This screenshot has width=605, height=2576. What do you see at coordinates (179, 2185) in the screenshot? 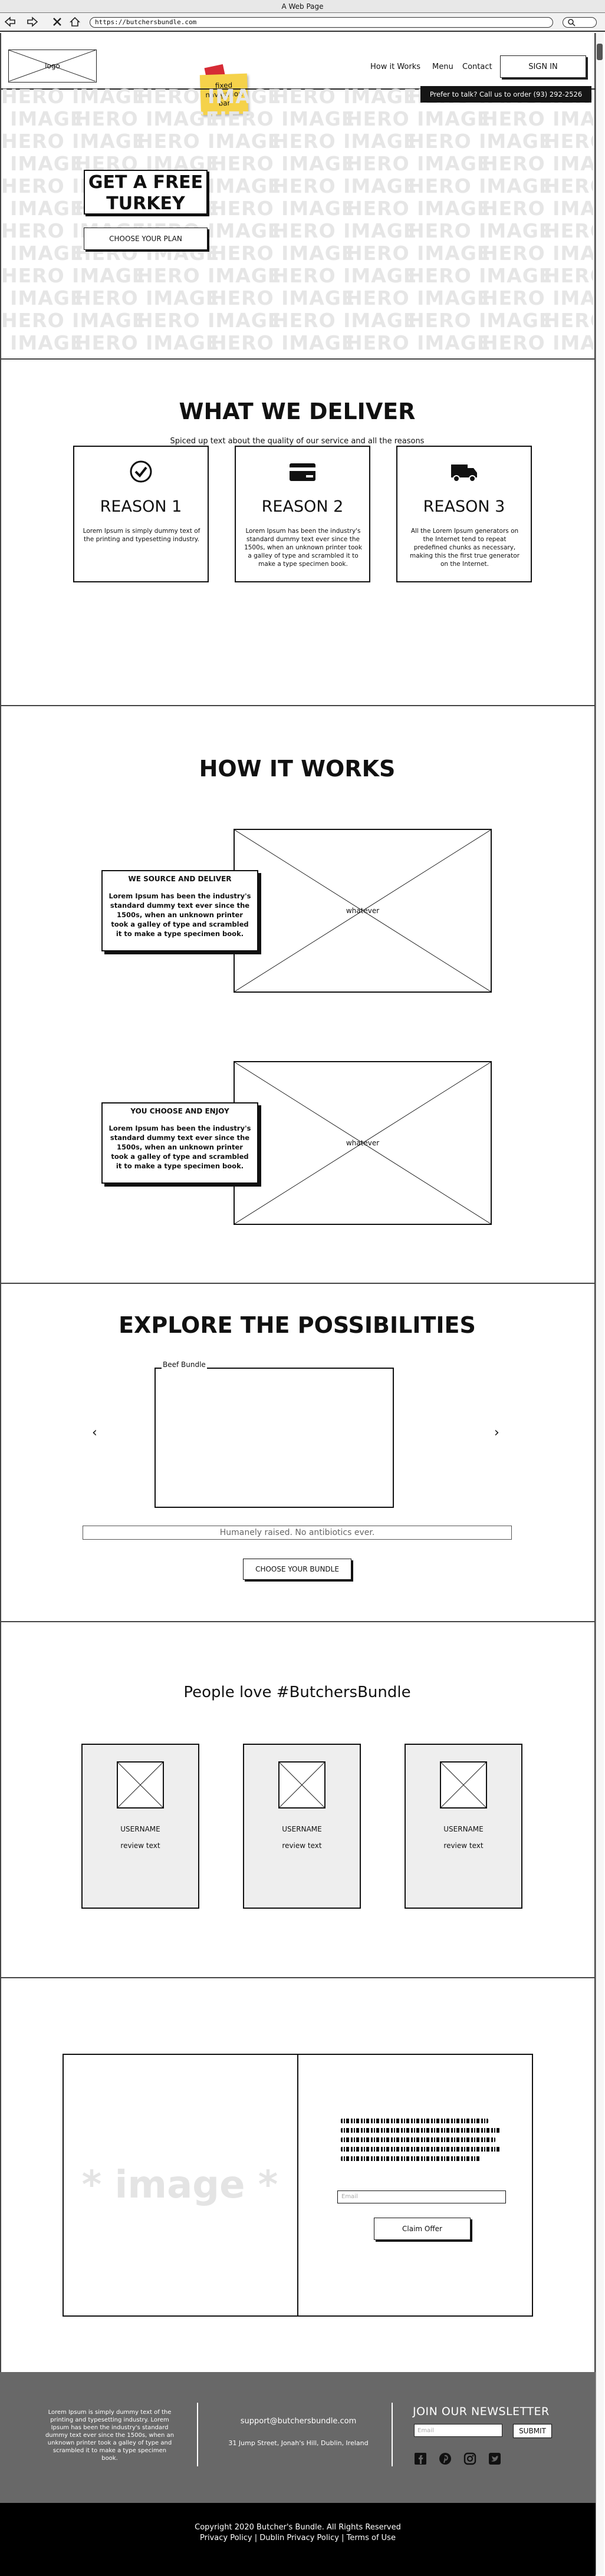
I see `offer-image-placeholder: * image *` at bounding box center [179, 2185].